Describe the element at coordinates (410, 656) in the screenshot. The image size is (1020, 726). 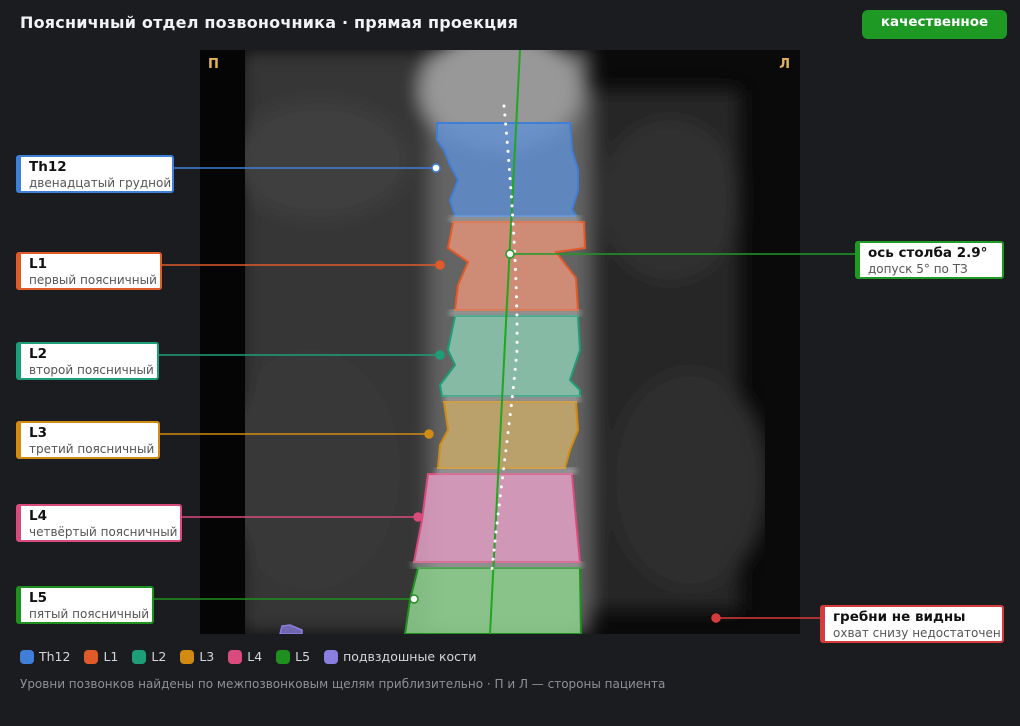
I see `legend-label: подвздошные кости` at that location.